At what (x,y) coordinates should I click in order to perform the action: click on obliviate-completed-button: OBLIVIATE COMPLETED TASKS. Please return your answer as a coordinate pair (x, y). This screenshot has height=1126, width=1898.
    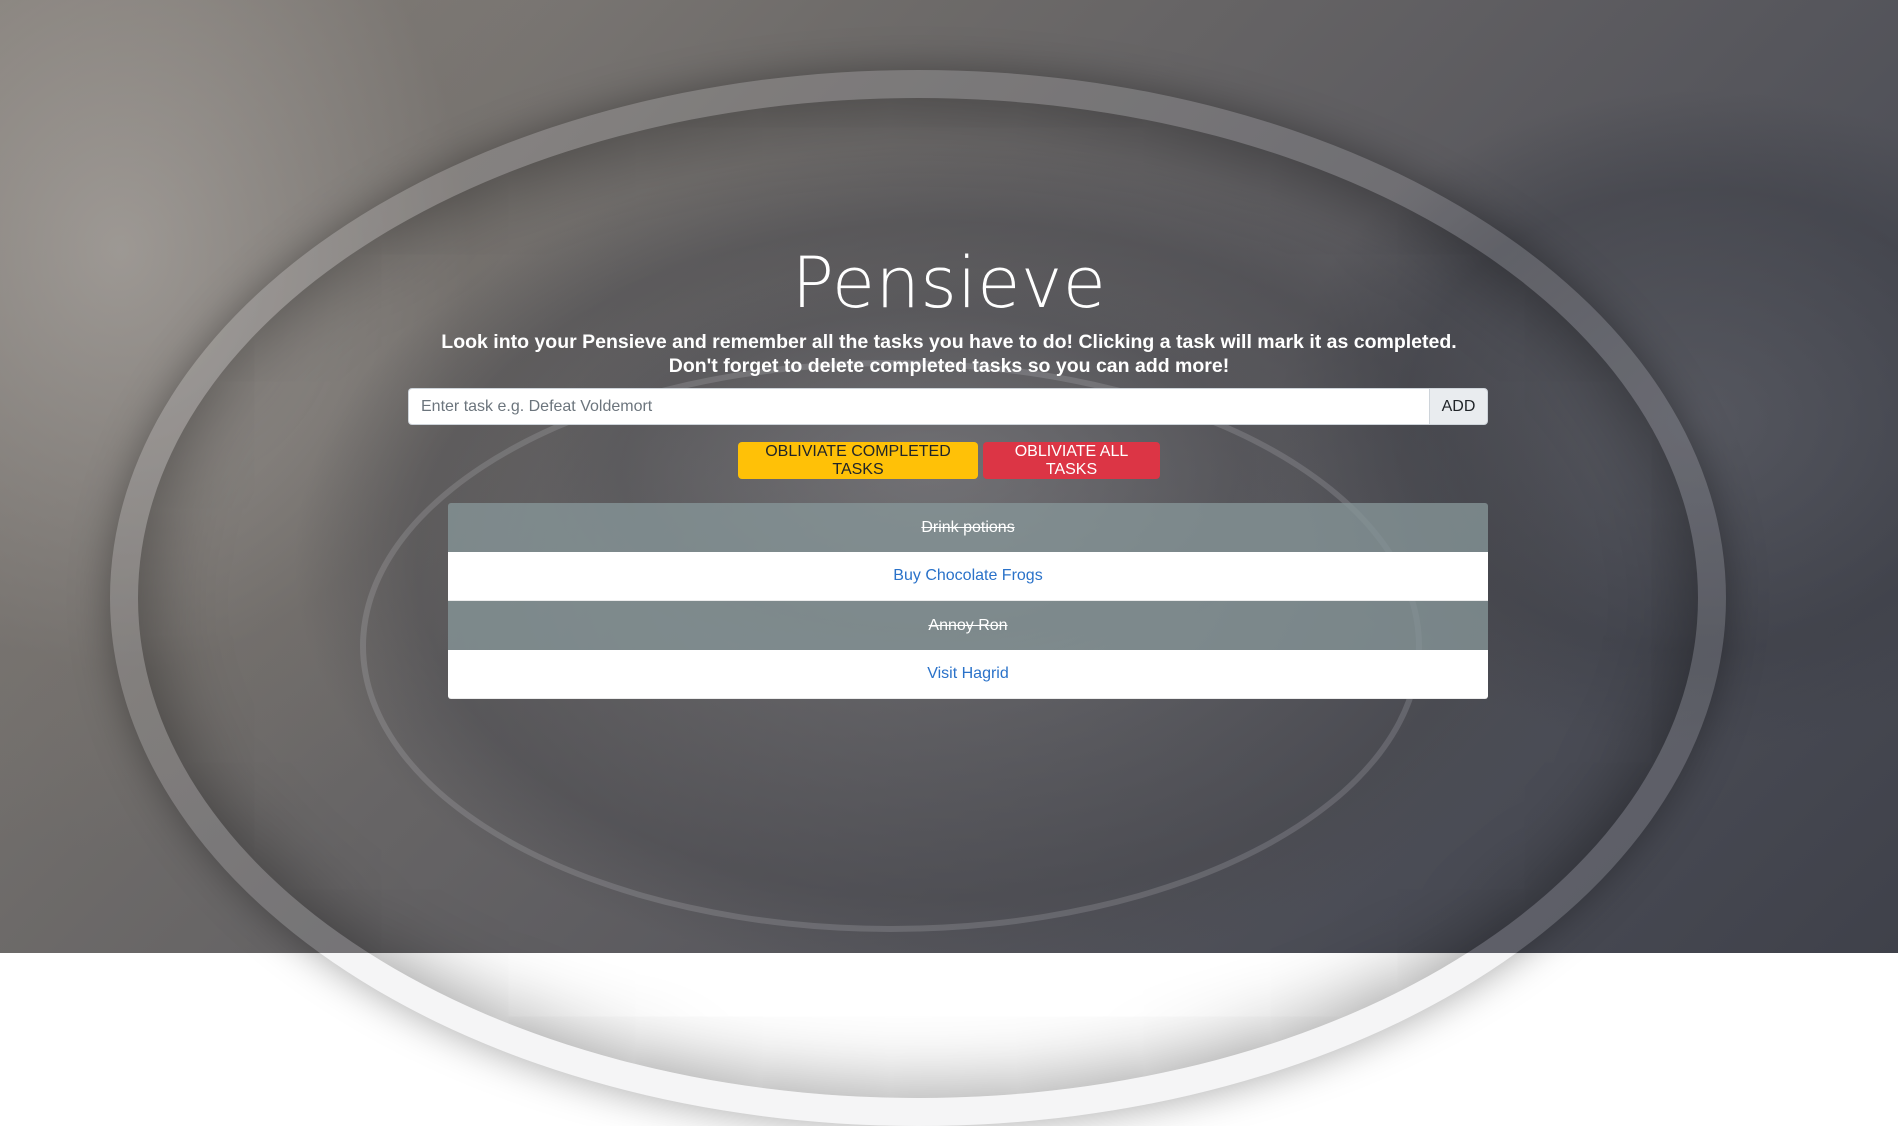
    Looking at the image, I should click on (858, 460).